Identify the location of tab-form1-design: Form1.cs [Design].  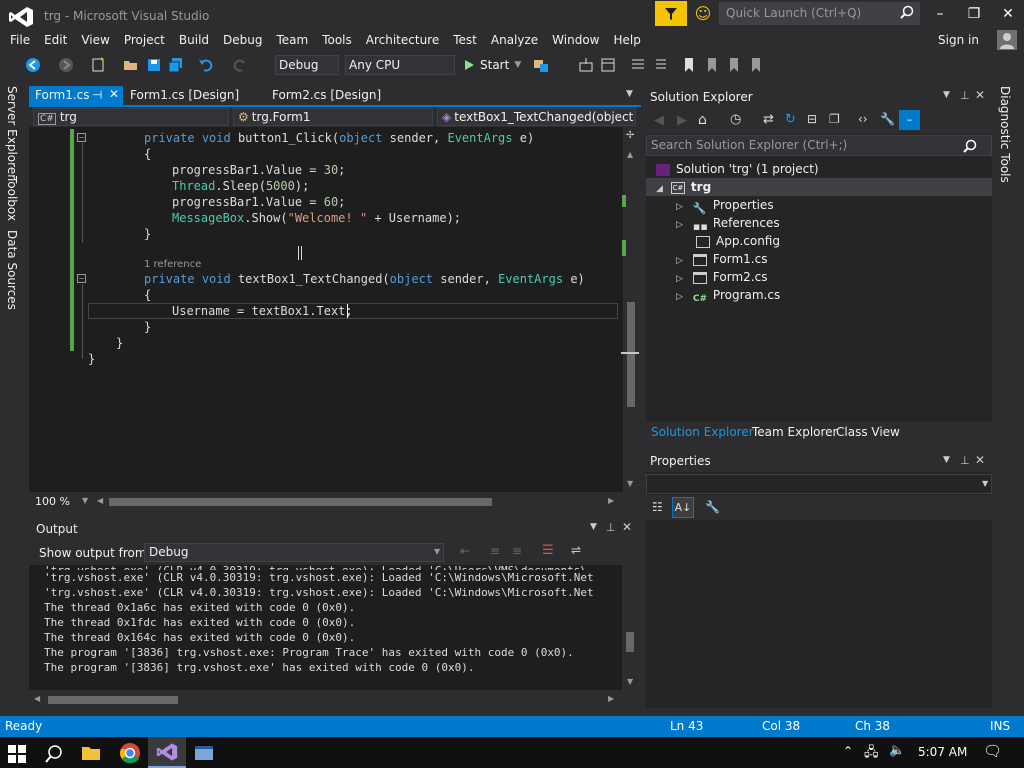
(194, 96).